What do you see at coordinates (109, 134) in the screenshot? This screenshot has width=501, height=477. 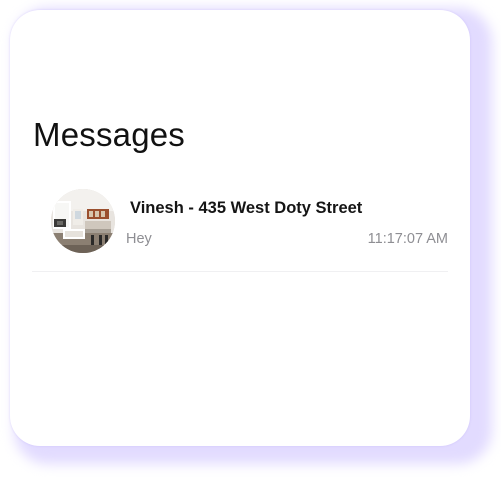 I see `page-title: Messages` at bounding box center [109, 134].